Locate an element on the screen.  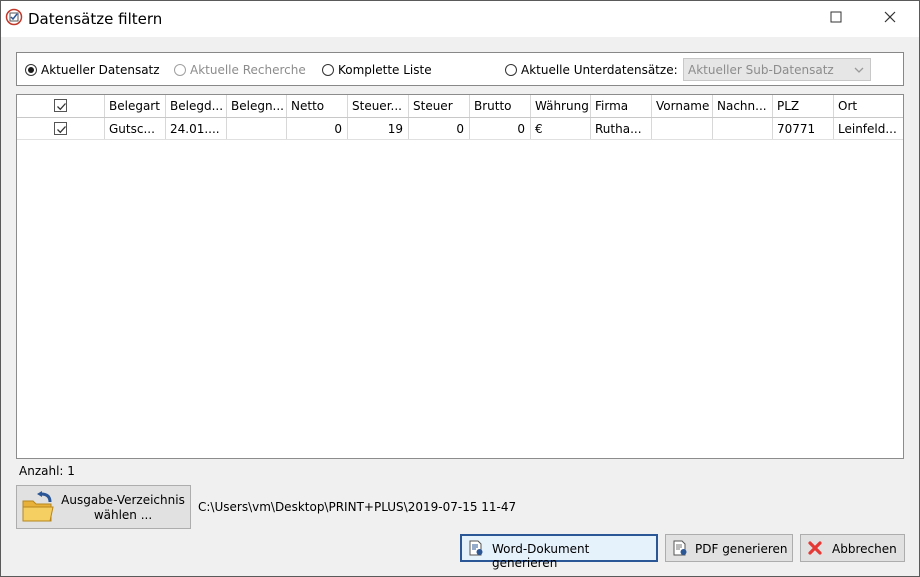
column-header: Vorname is located at coordinates (682, 106).